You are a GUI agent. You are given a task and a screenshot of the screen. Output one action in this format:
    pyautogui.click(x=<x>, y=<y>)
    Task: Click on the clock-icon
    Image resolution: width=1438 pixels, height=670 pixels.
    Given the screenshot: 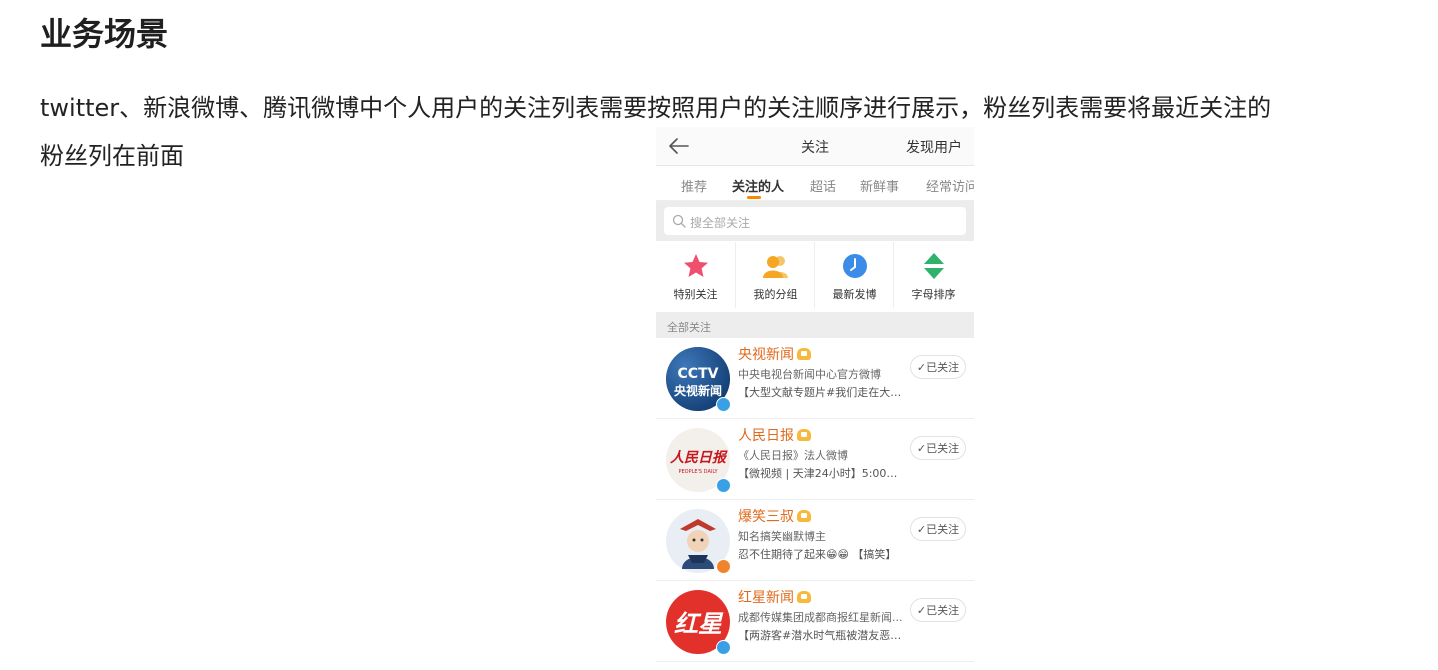 What is the action you would take?
    pyautogui.click(x=855, y=266)
    